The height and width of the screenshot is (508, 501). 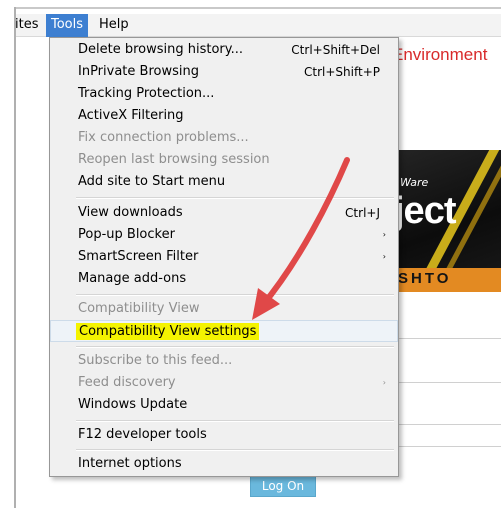 I want to click on banner-brand-text: ject, so click(x=425, y=211).